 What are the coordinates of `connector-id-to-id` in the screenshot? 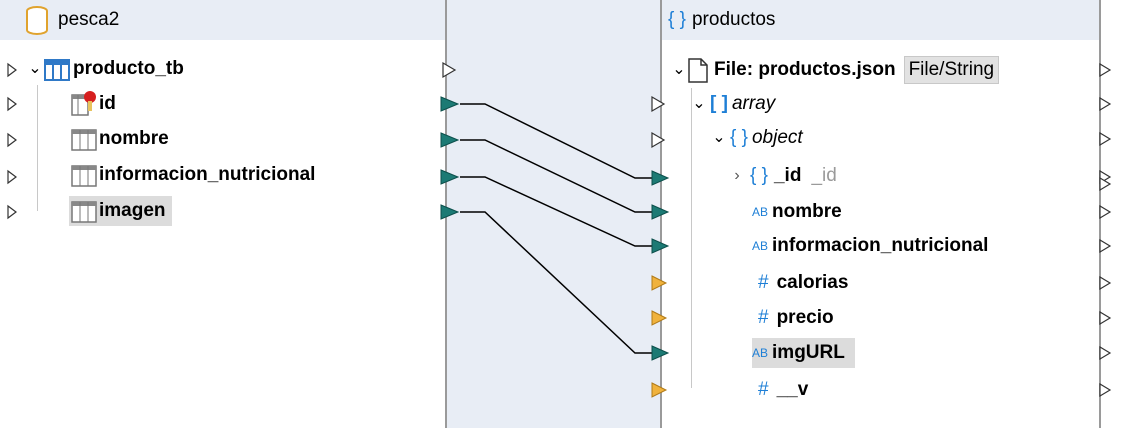 It's located at (560, 141).